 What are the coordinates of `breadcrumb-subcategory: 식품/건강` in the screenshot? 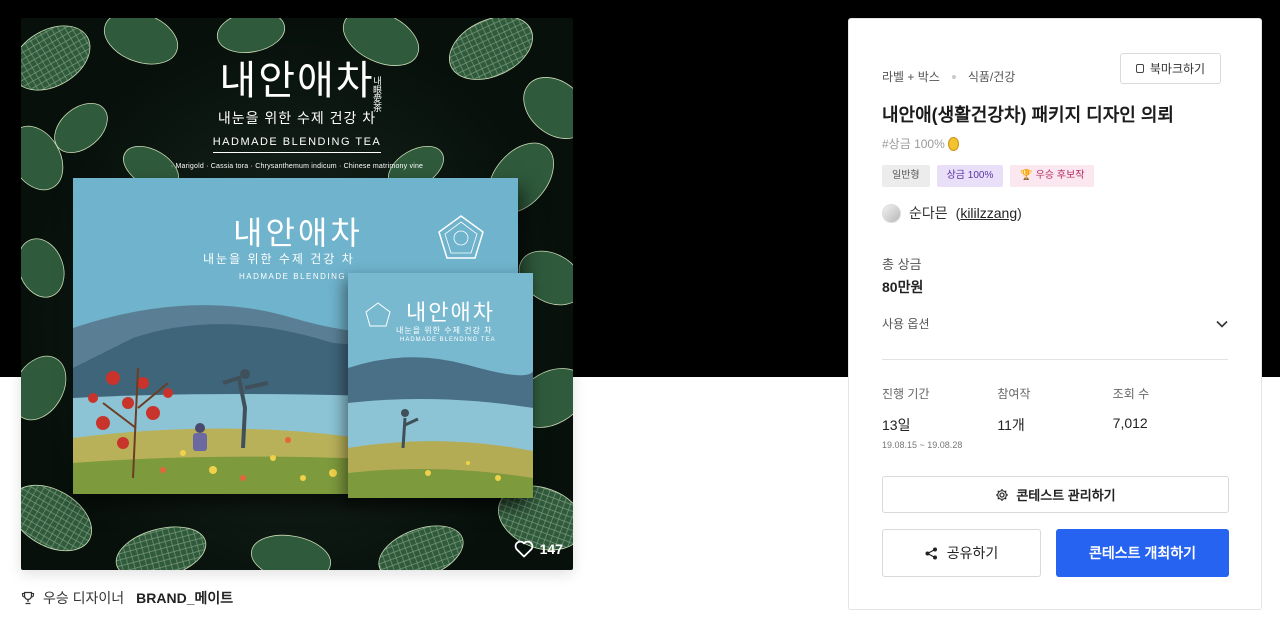 It's located at (992, 76).